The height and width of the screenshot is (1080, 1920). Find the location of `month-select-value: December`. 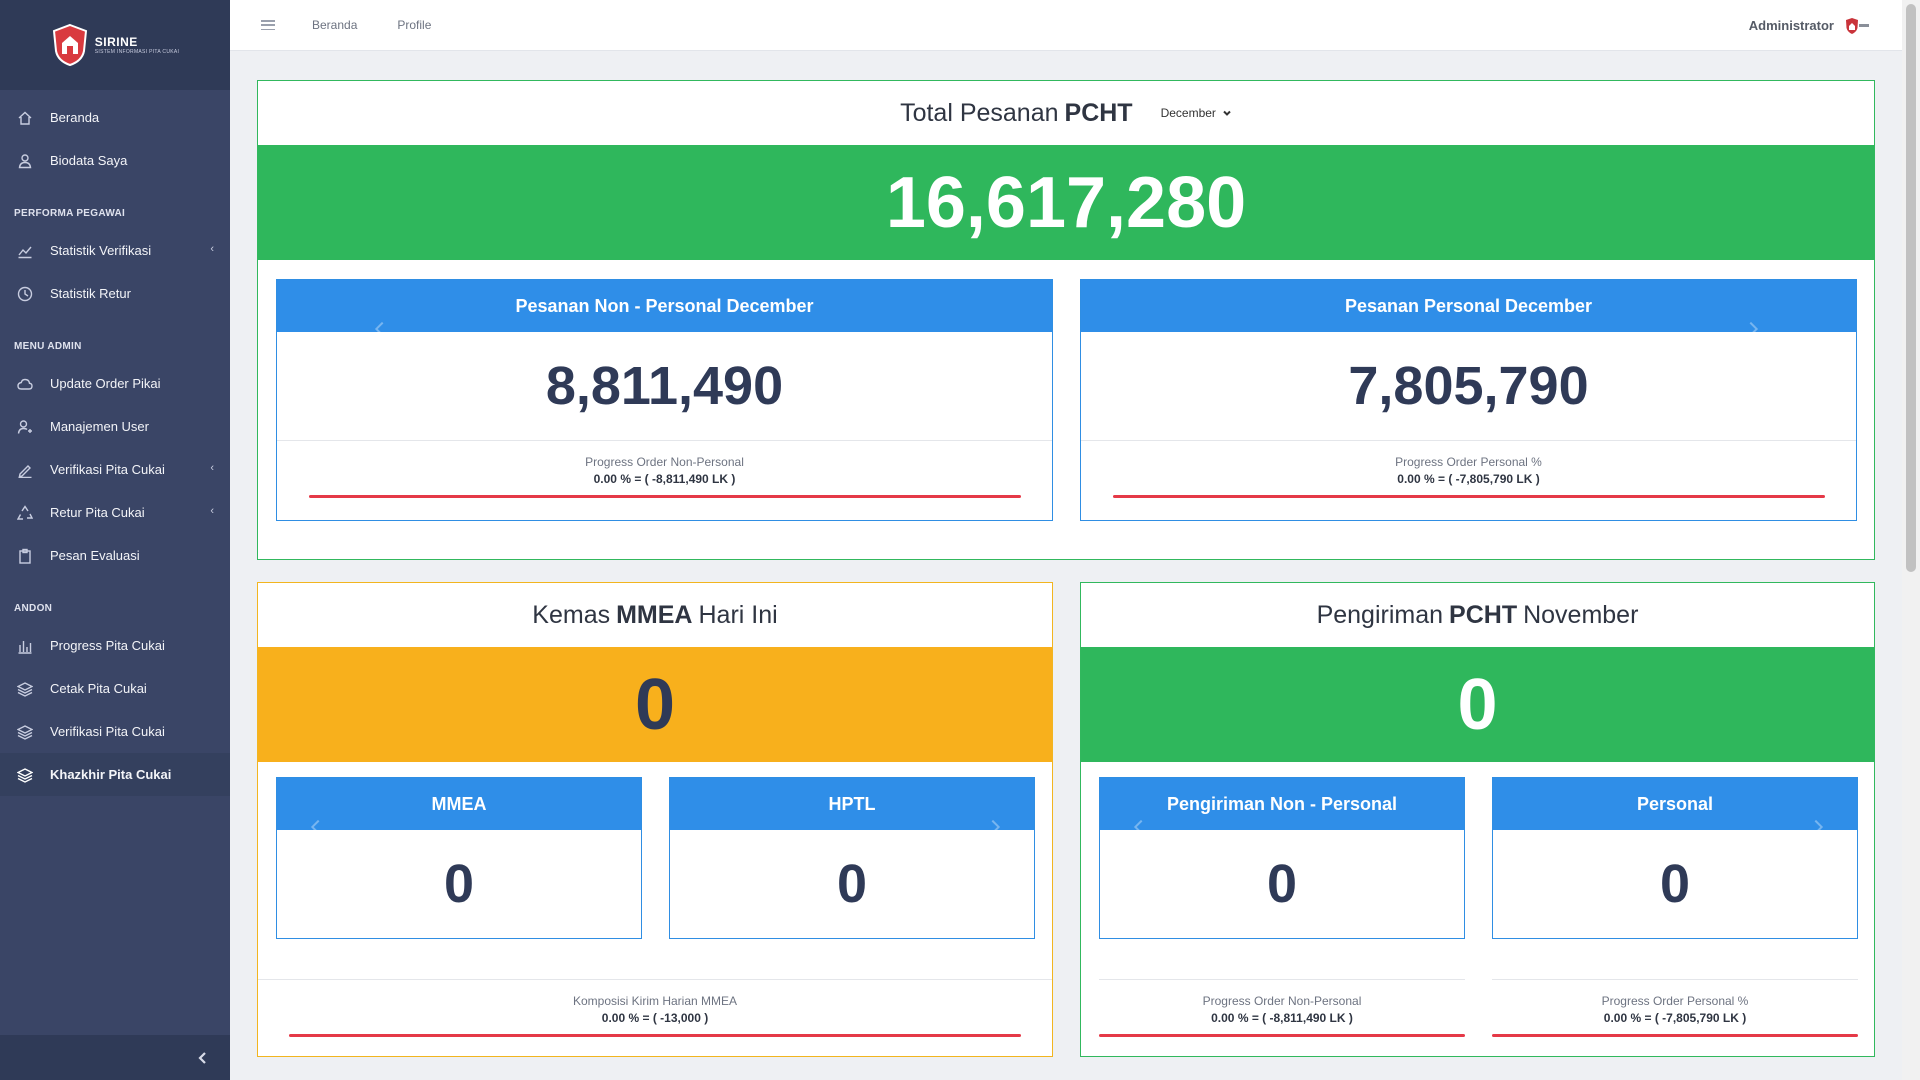

month-select-value: December is located at coordinates (1188, 113).